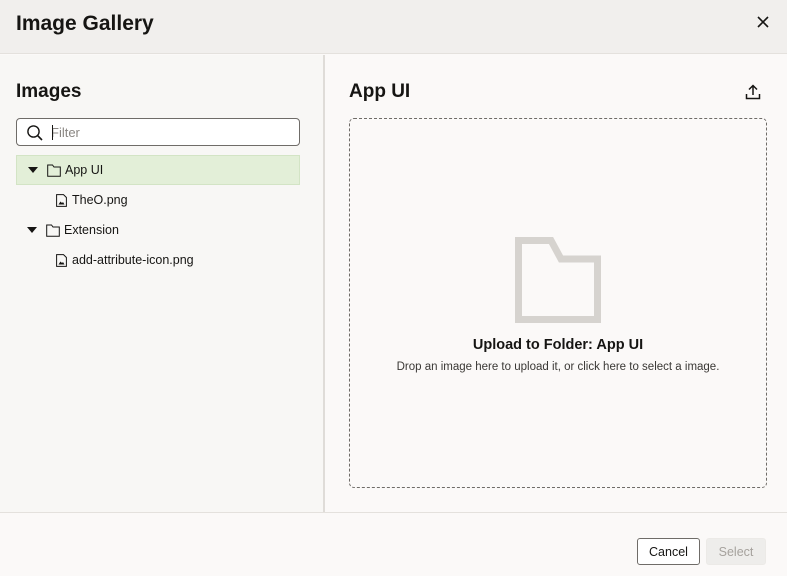 This screenshot has width=787, height=576. Describe the element at coordinates (100, 200) in the screenshot. I see `tree-item-label: TheO.png` at that location.